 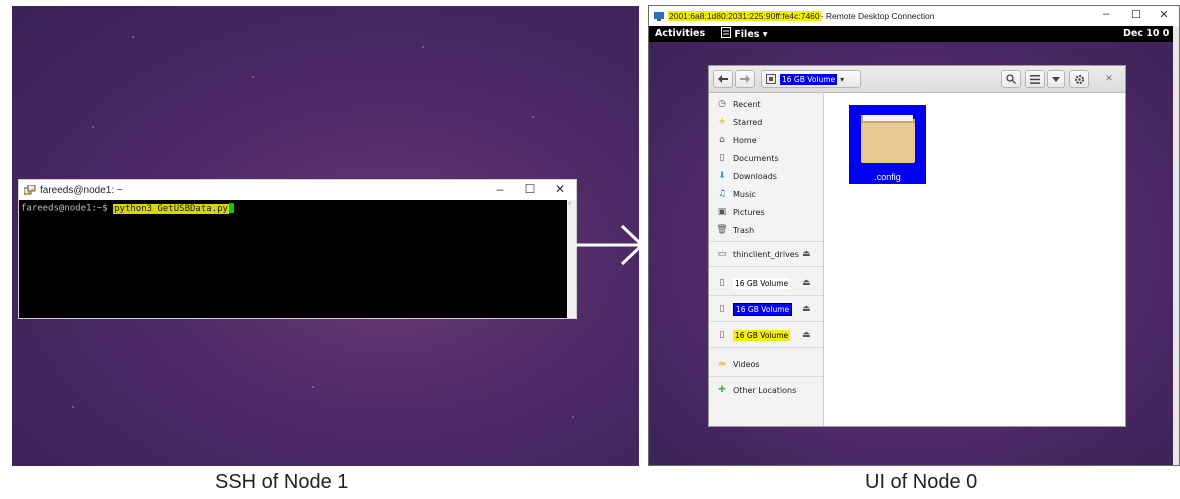 I want to click on files-app-label: Files ▾, so click(x=751, y=34).